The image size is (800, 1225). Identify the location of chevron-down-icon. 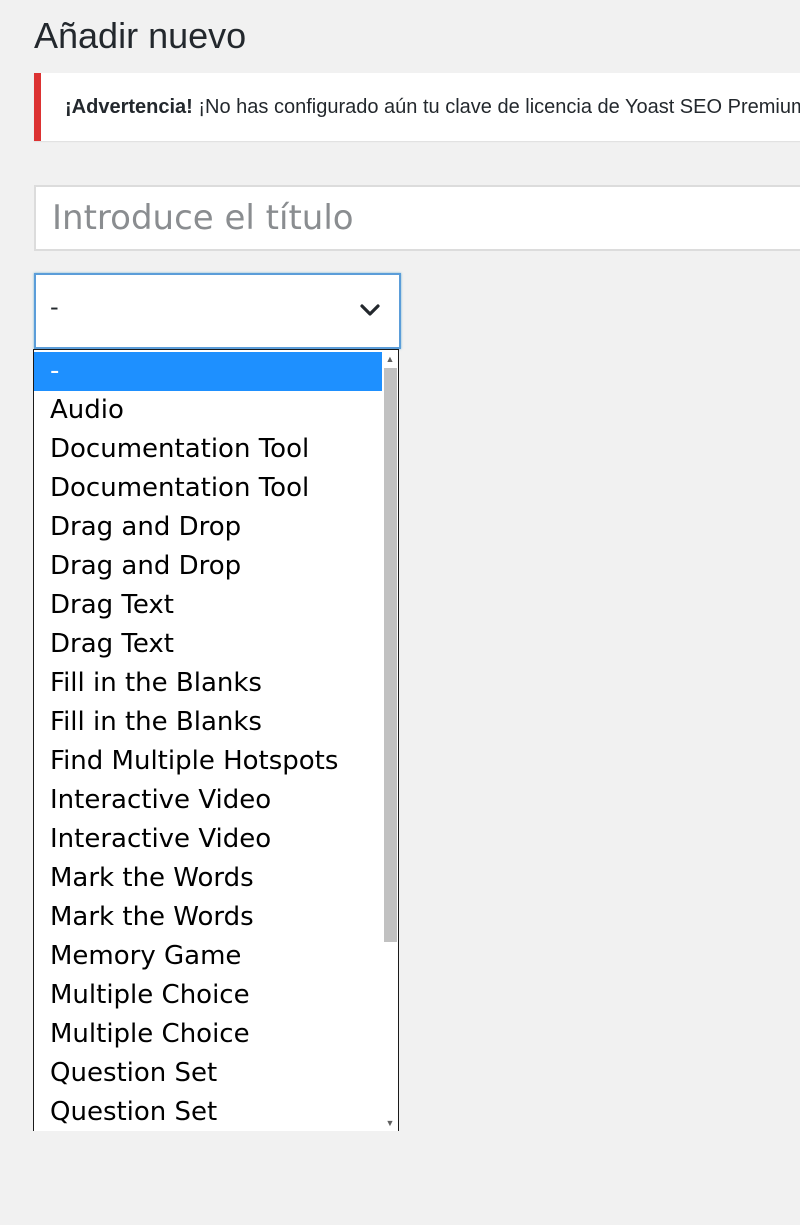
(370, 310).